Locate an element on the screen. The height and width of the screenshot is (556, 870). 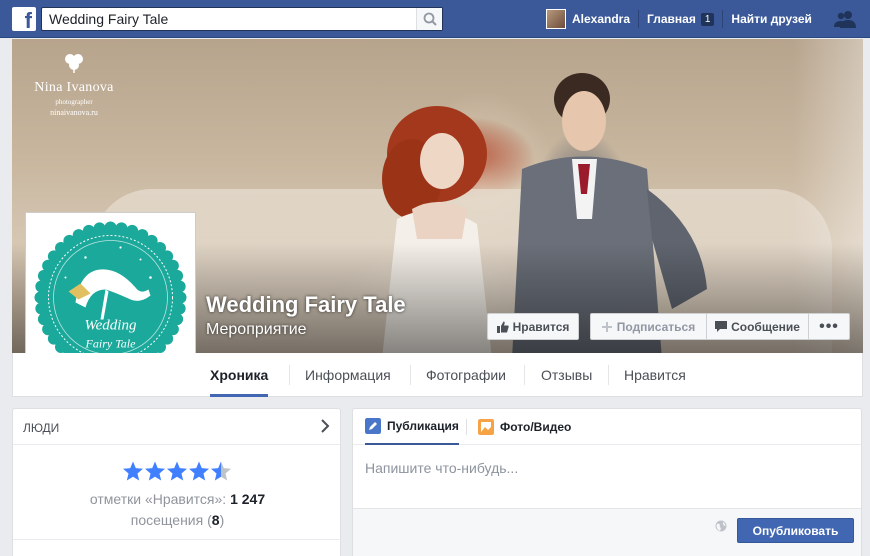
user-avatar is located at coordinates (556, 19).